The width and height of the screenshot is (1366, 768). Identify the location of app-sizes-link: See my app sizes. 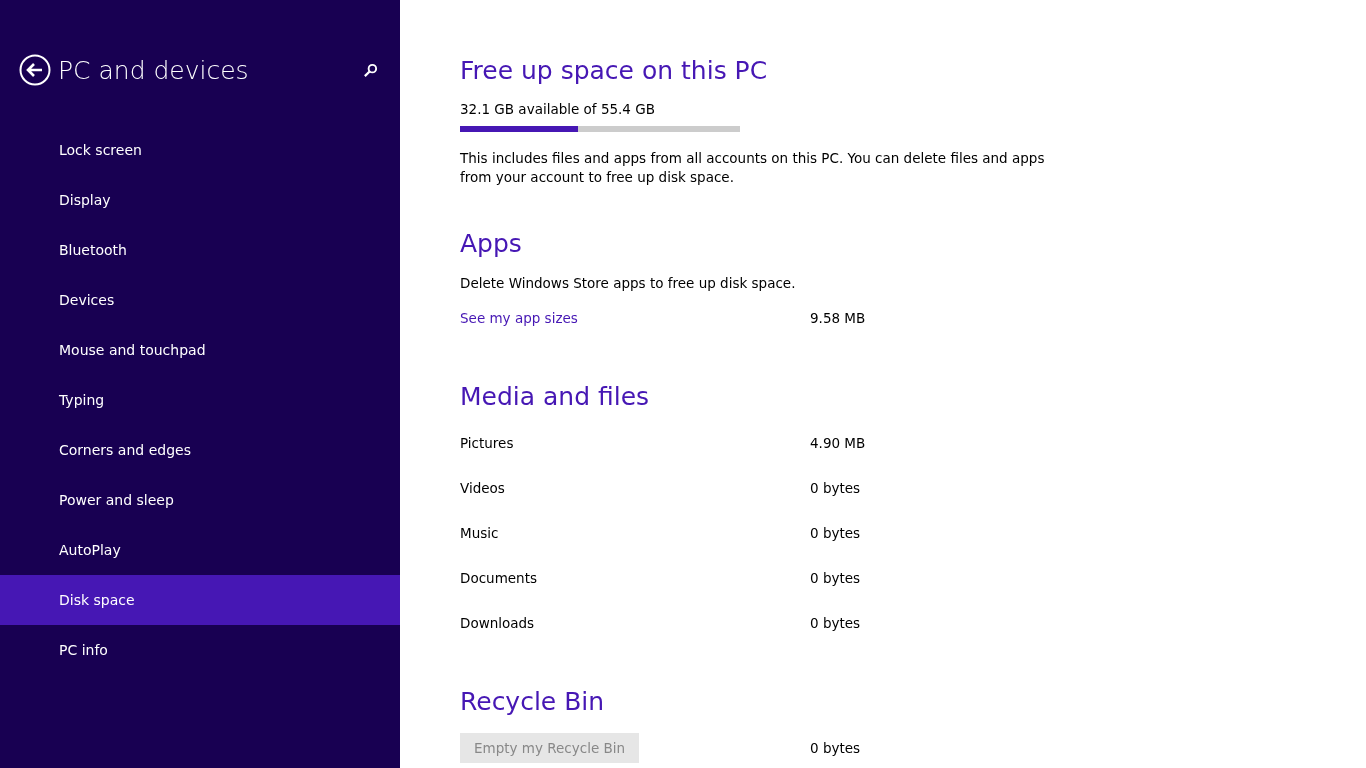
(519, 317).